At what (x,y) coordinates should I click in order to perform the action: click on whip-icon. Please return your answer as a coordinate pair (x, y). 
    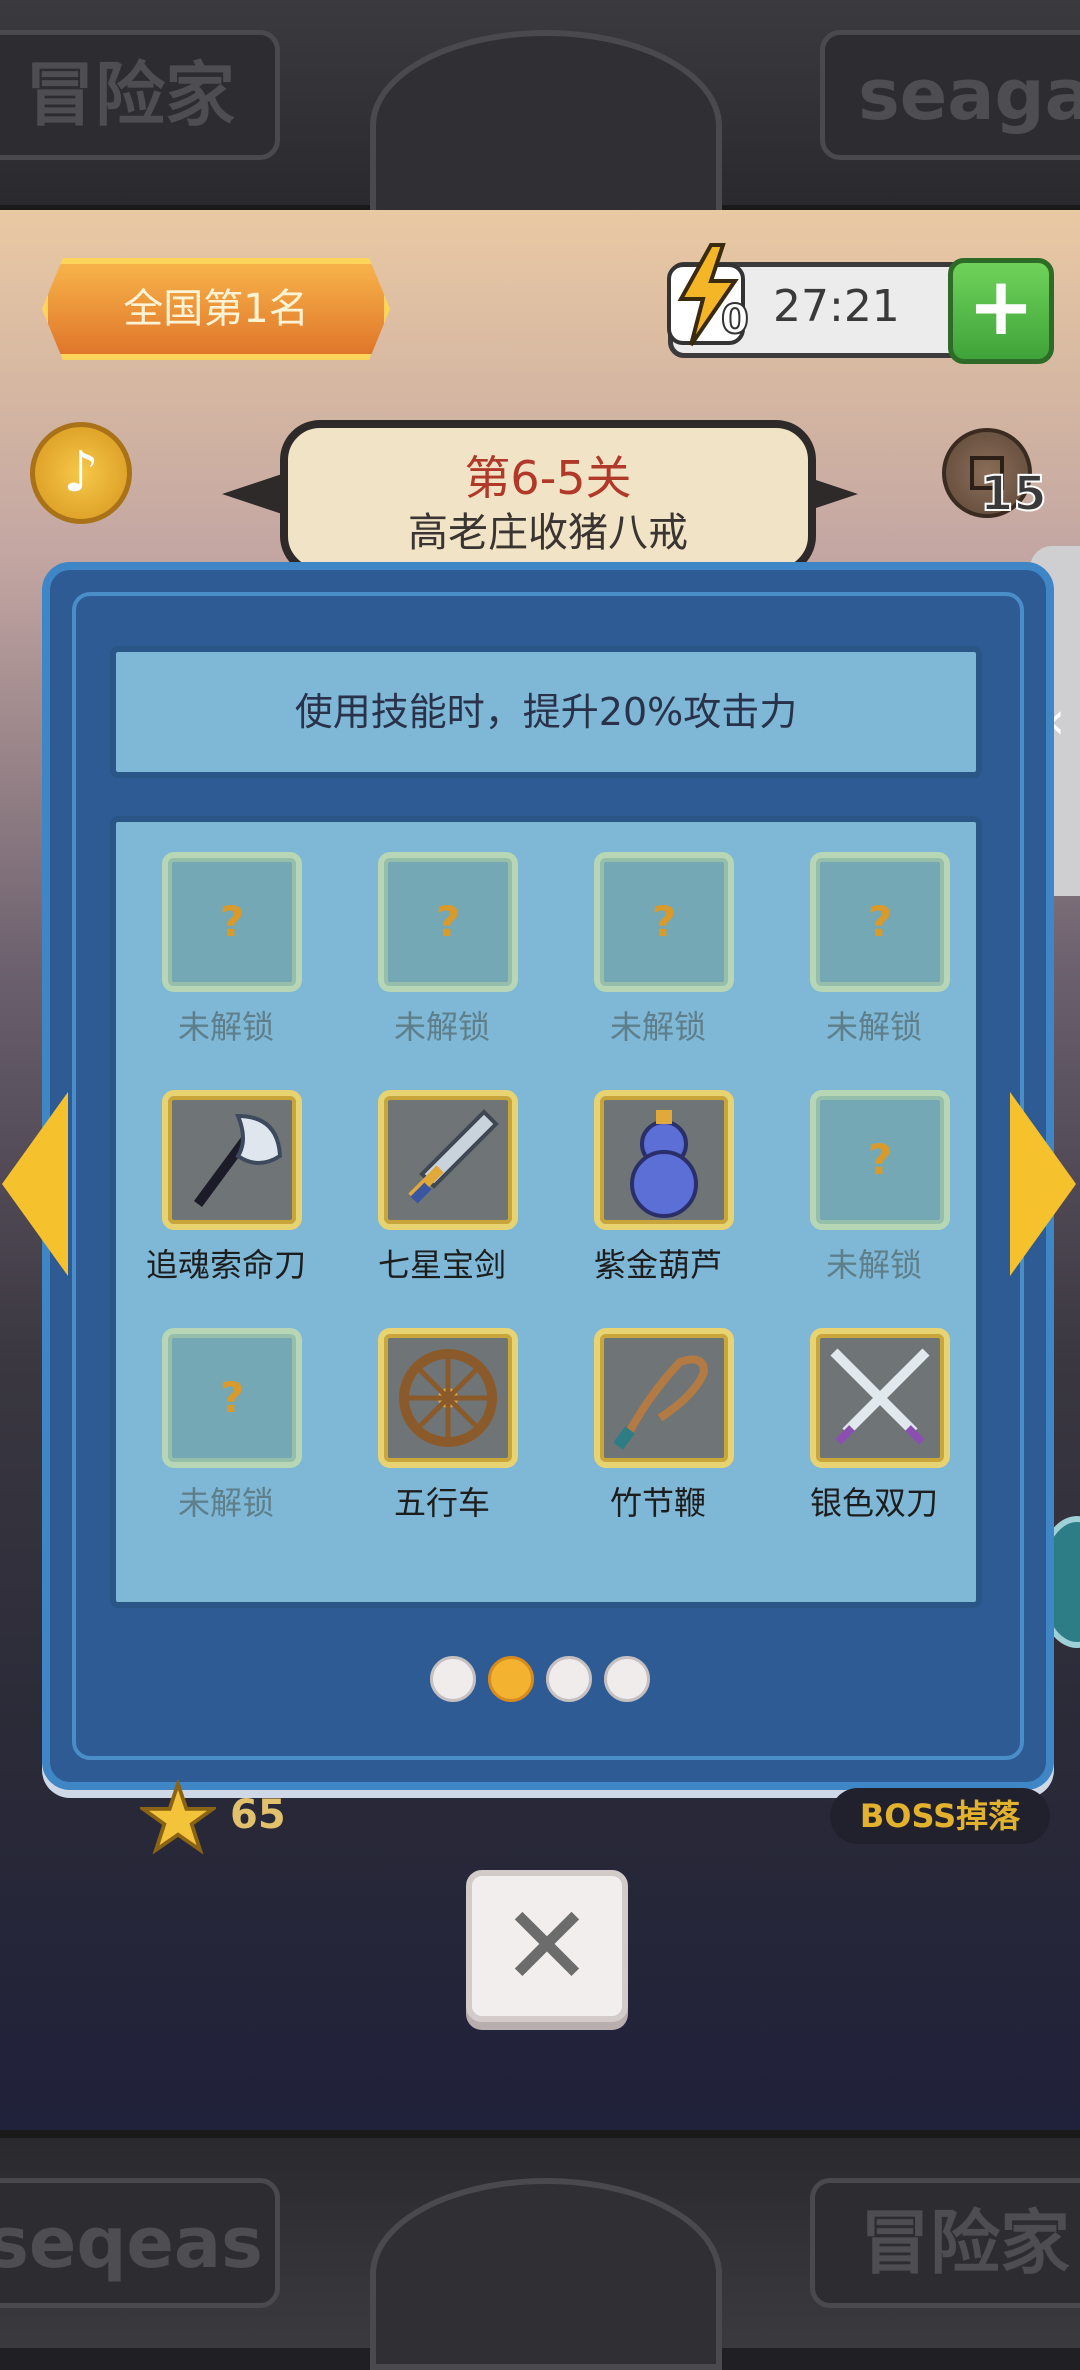
    Looking at the image, I should click on (661, 1402).